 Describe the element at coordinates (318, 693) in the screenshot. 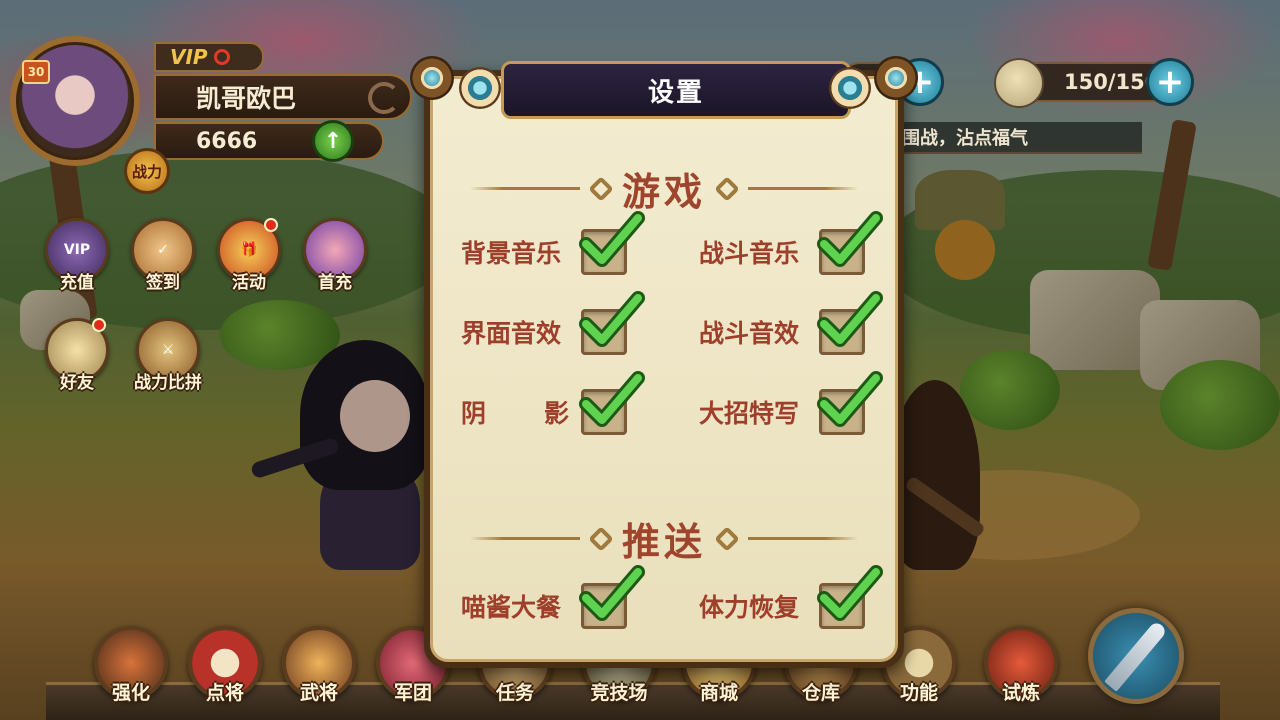

I see `nav-label: 武将` at that location.